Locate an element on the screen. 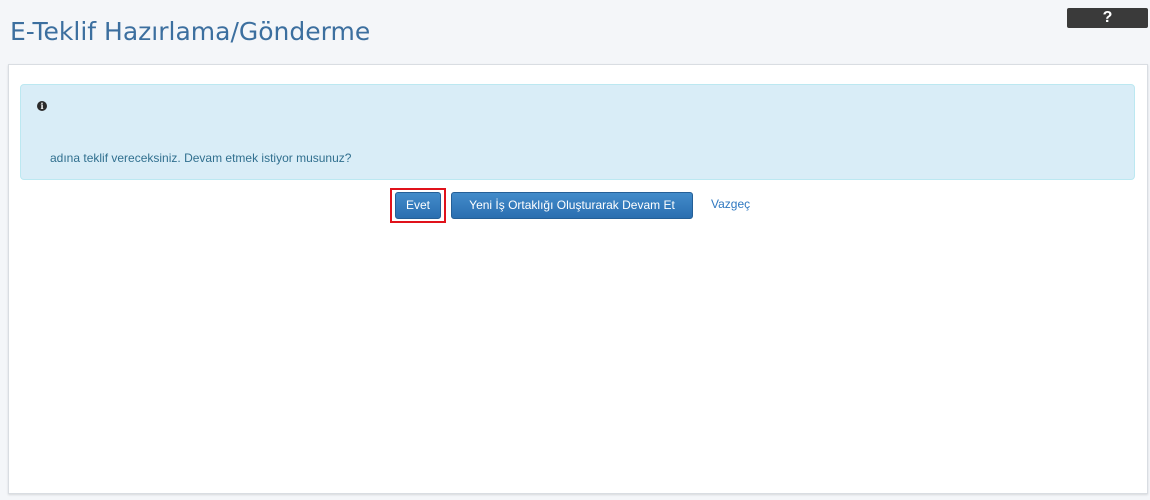  yes-button: Evet is located at coordinates (418, 205).